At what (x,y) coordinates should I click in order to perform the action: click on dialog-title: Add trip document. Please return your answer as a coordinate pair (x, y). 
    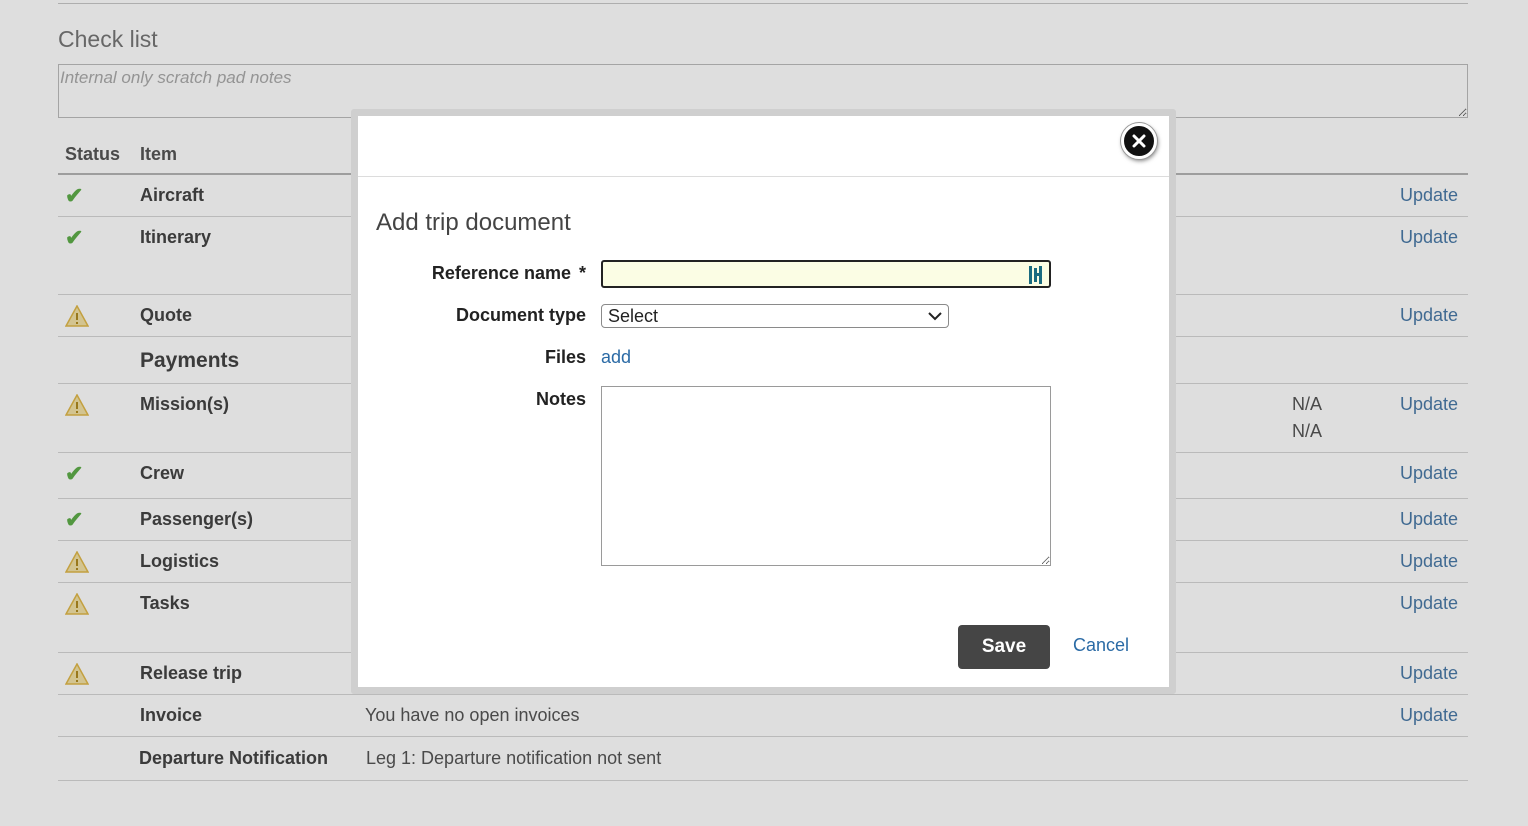
    Looking at the image, I should click on (473, 222).